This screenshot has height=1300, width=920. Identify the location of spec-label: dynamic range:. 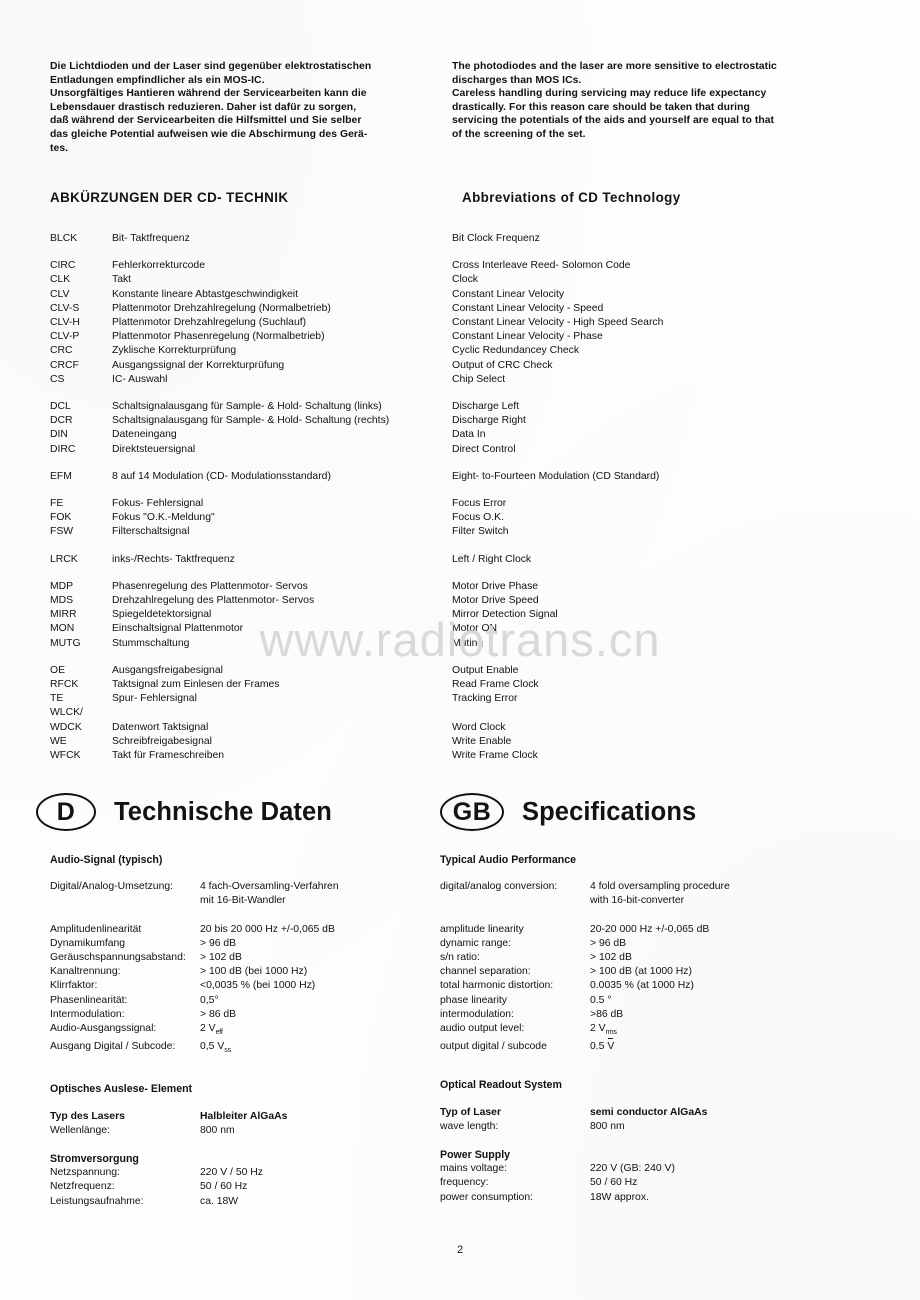
(476, 943).